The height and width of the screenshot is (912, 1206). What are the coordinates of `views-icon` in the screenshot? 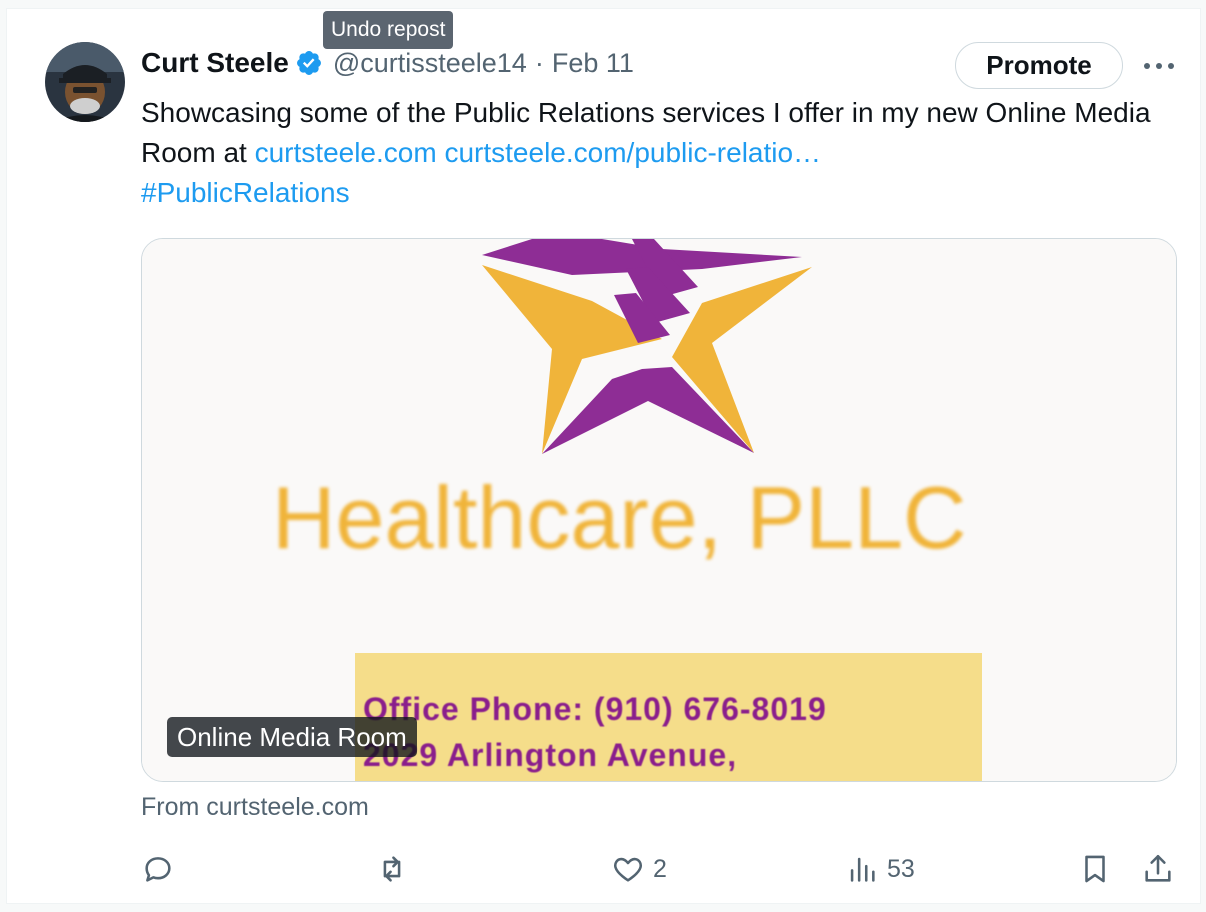 It's located at (862, 869).